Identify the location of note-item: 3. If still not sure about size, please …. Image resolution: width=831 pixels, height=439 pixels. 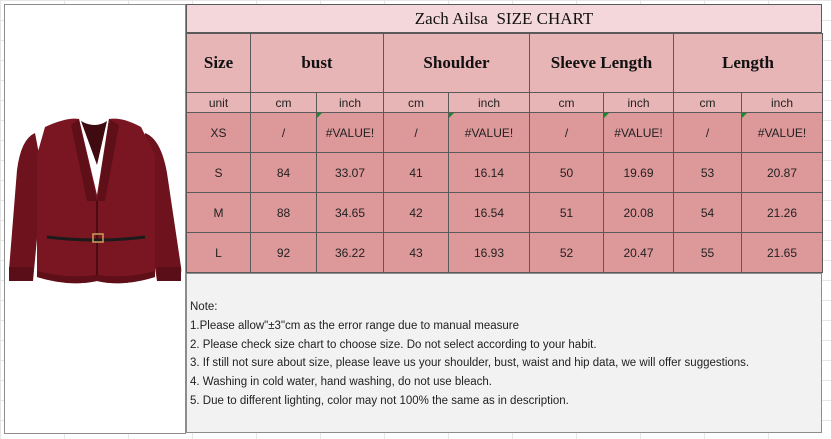
(470, 363).